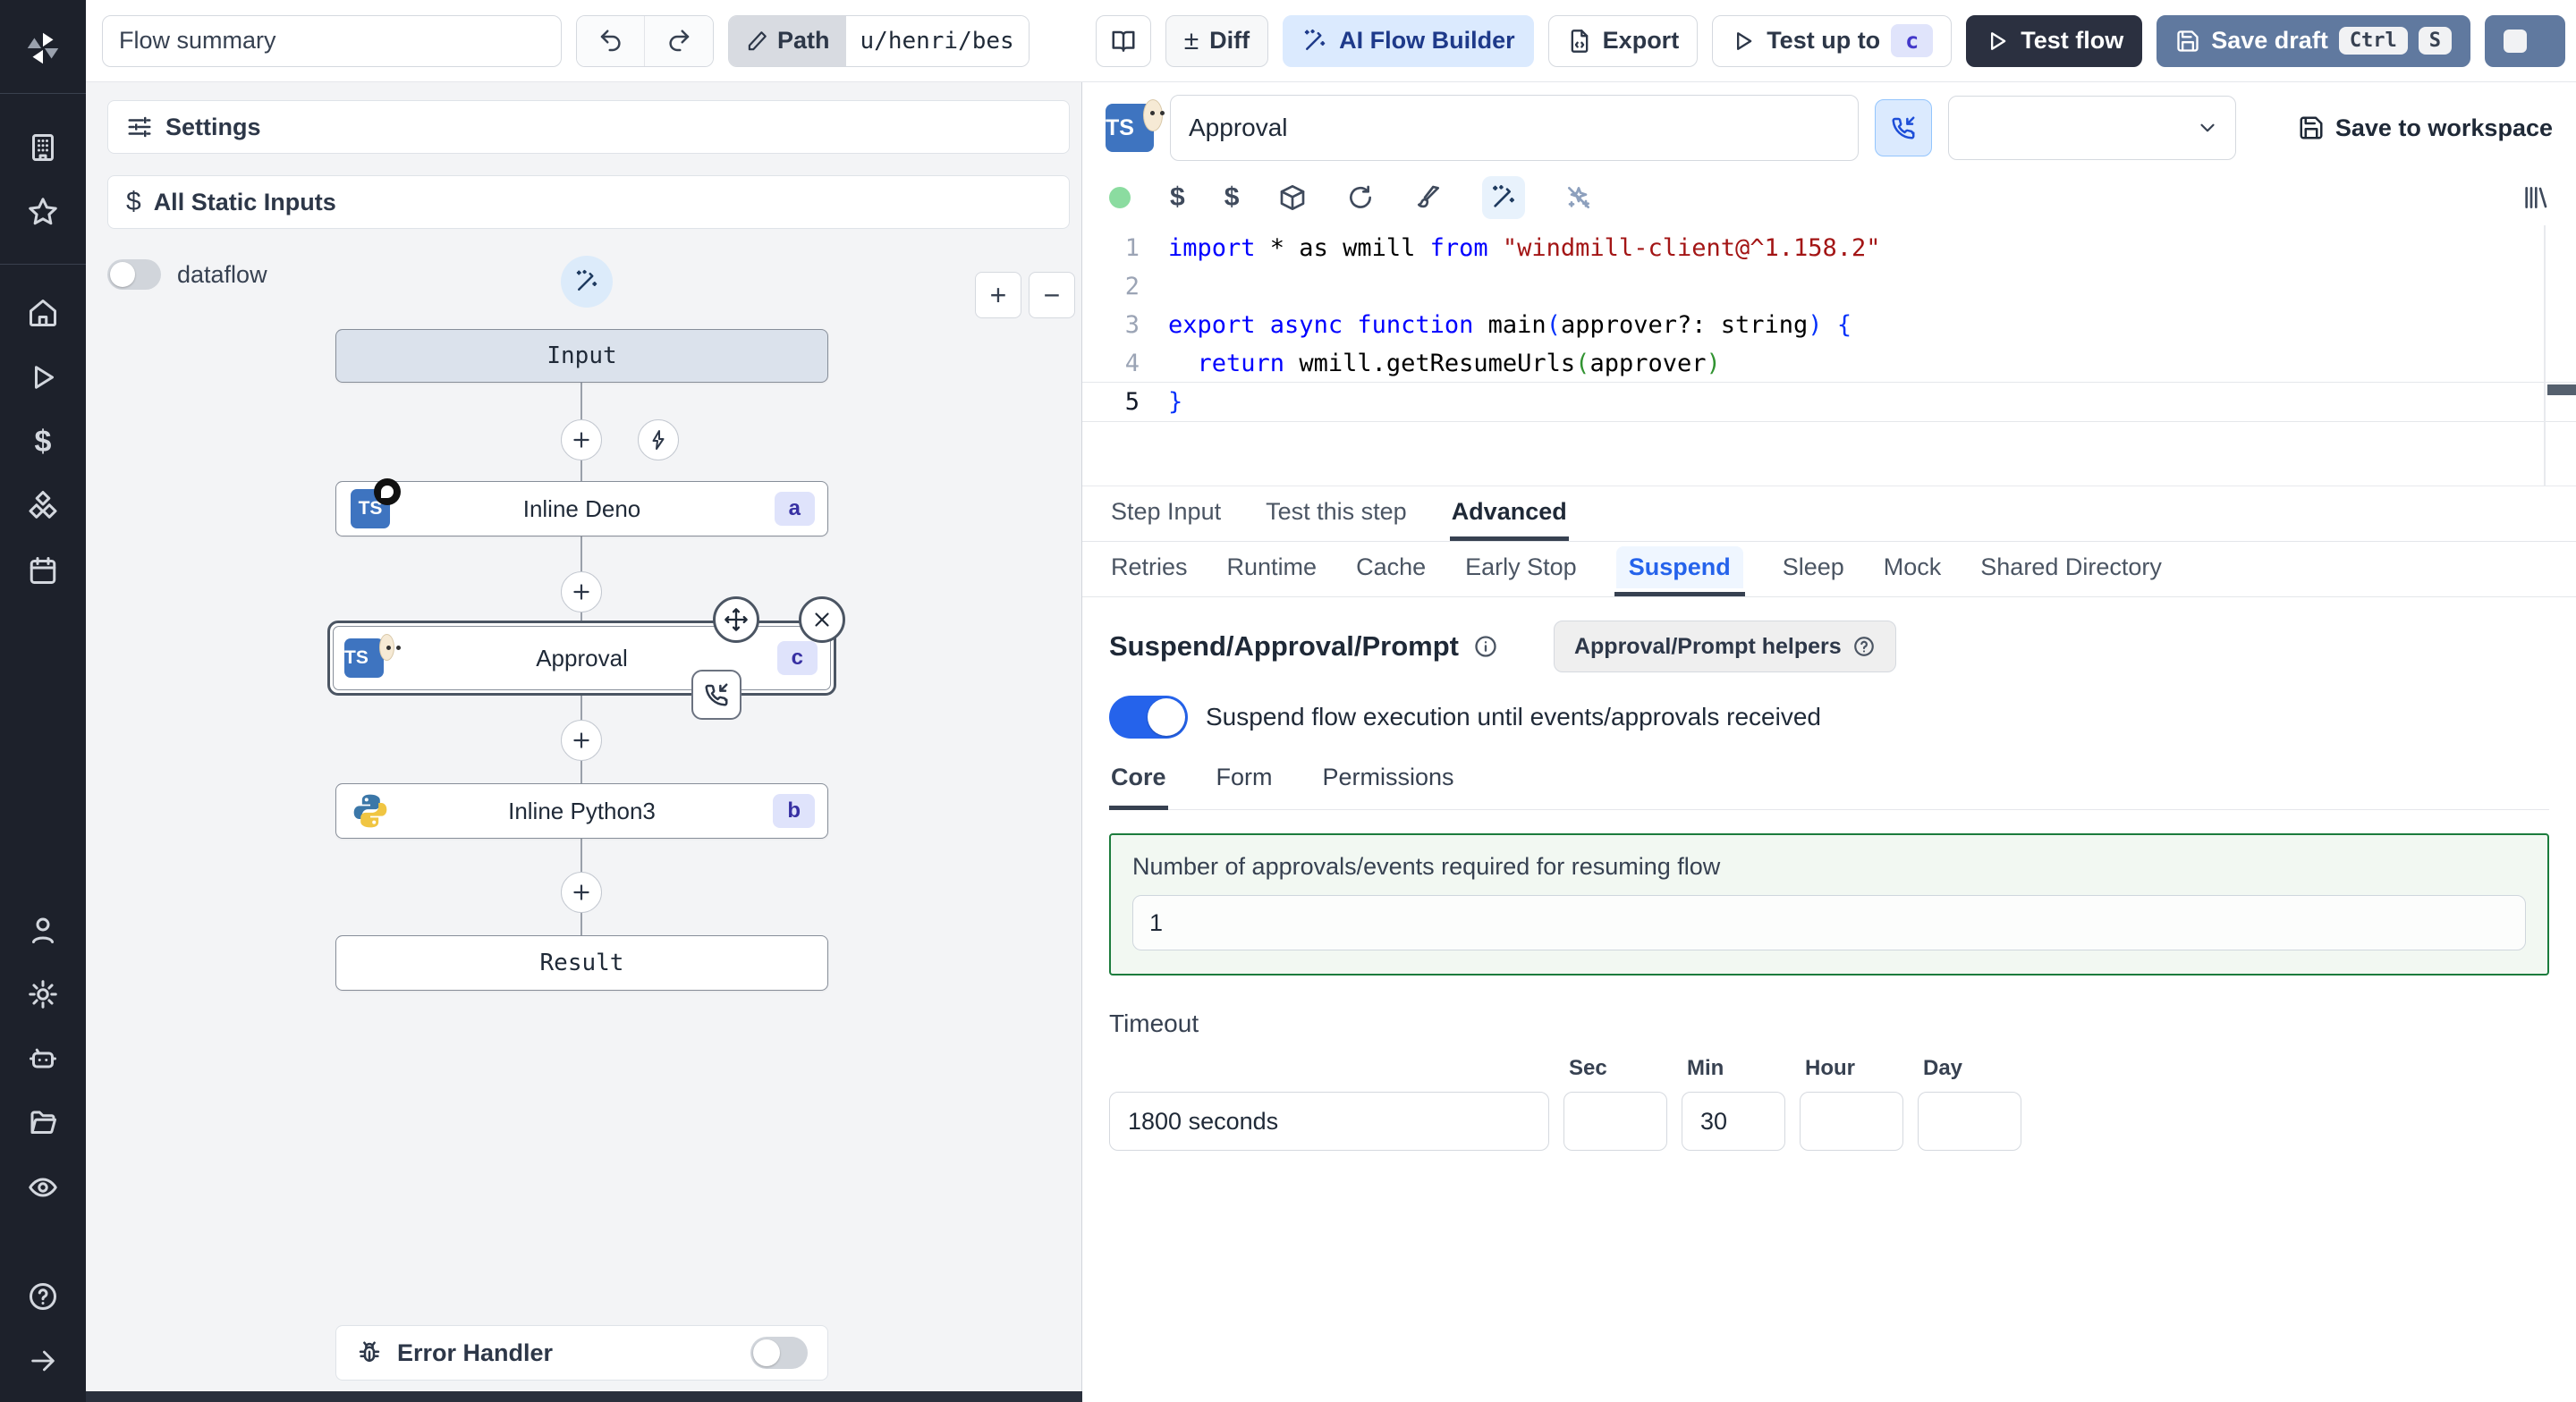  What do you see at coordinates (43, 570) in the screenshot?
I see `sidebar-item-schedules` at bounding box center [43, 570].